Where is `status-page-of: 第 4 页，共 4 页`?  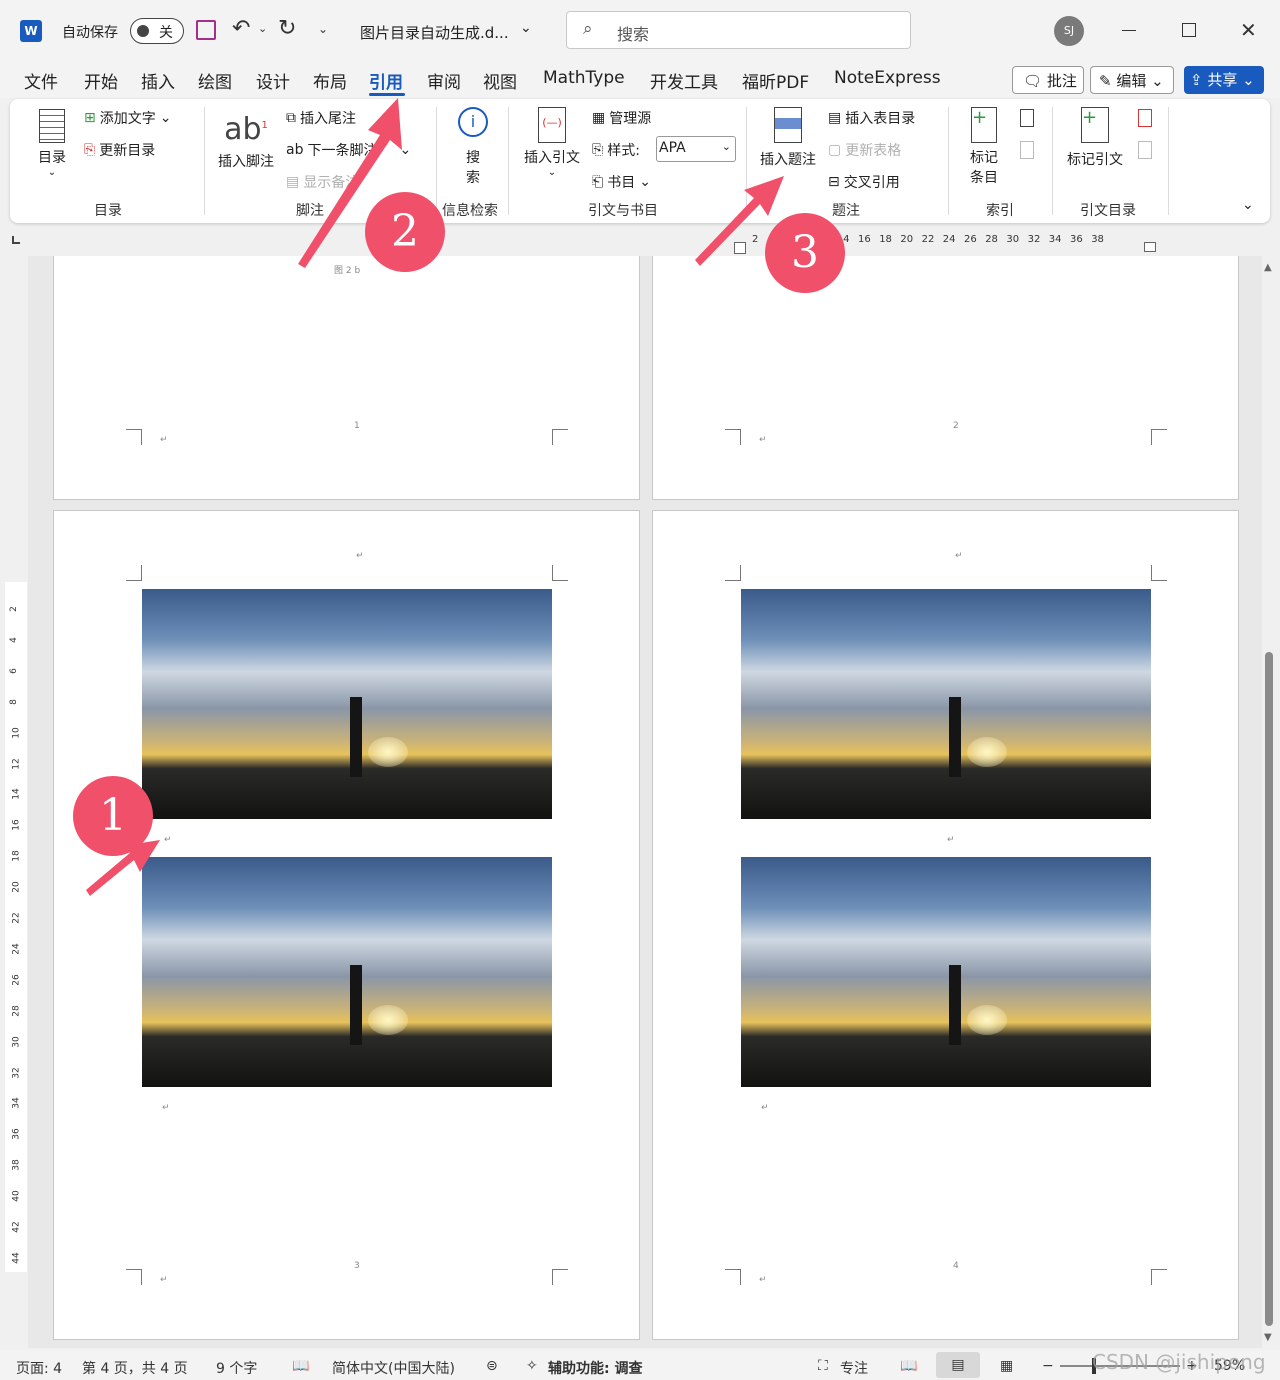 status-page-of: 第 4 页，共 4 页 is located at coordinates (135, 1368).